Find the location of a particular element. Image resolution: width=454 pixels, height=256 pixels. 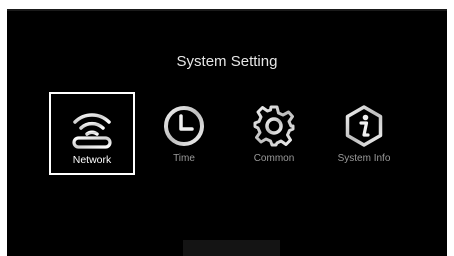

menu-item-system-info: System Info is located at coordinates (364, 133).